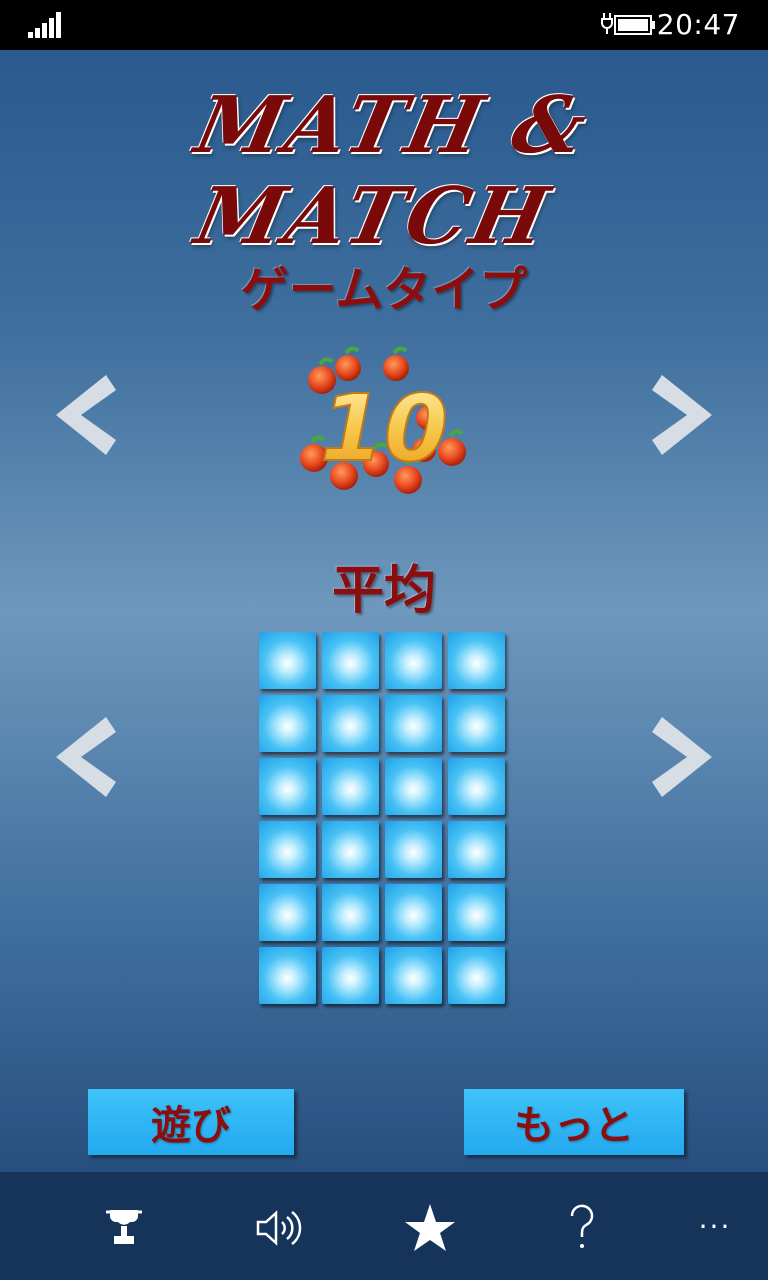  Describe the element at coordinates (687, 415) in the screenshot. I see `next-game-type-chevron-icon` at that location.